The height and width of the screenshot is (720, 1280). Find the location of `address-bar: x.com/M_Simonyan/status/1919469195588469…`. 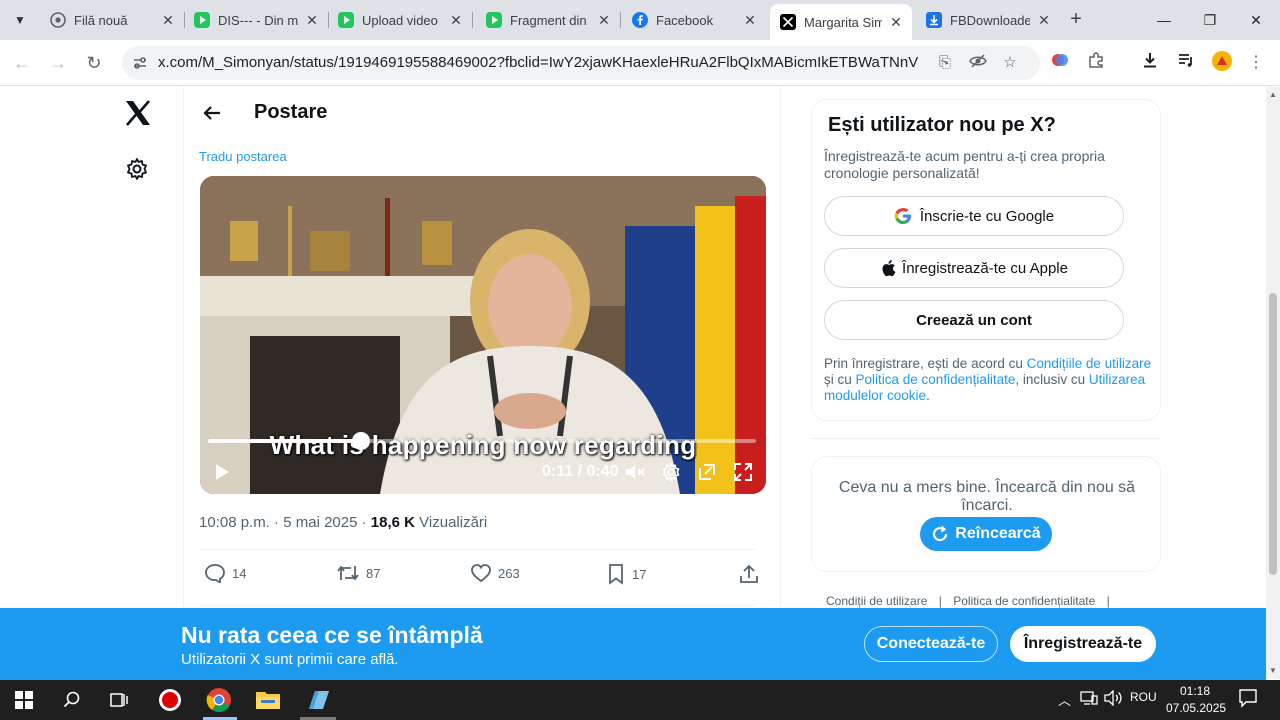

address-bar: x.com/M_Simonyan/status/1919469195588469… is located at coordinates (581, 63).